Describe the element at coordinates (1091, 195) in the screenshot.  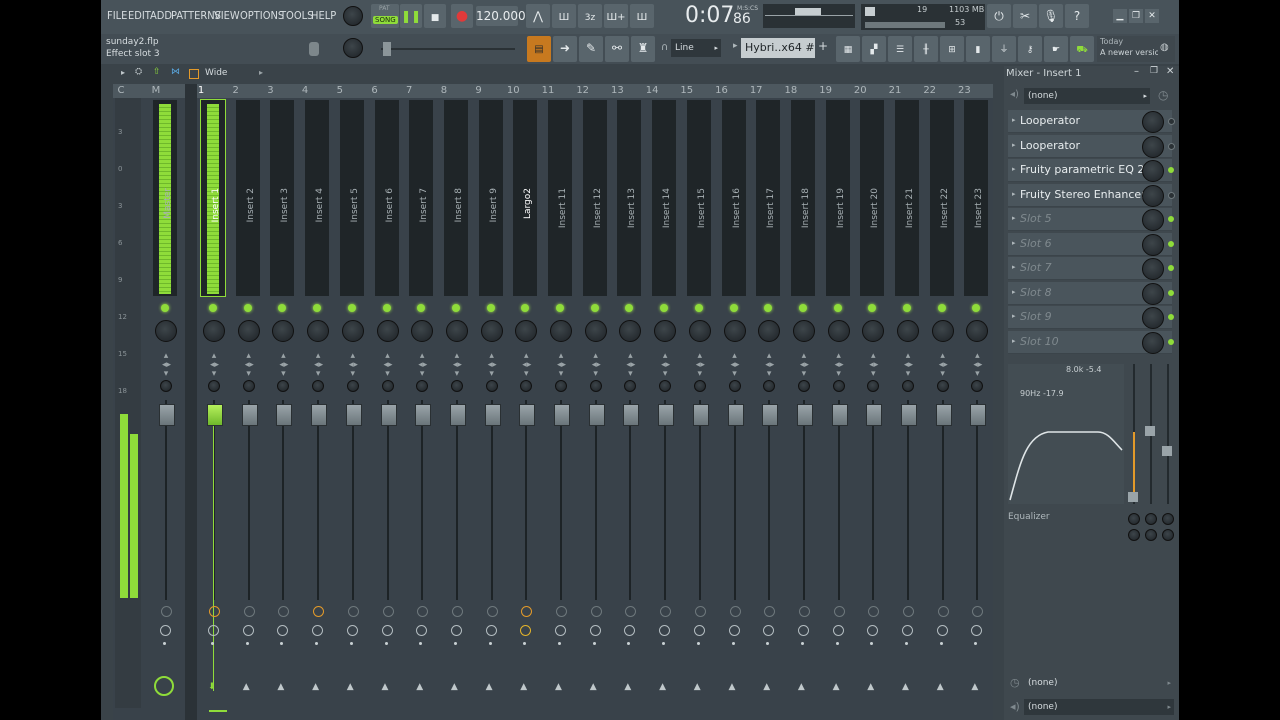
I see `effect-slot: ▸ Fruity Stereo Enhancer` at that location.